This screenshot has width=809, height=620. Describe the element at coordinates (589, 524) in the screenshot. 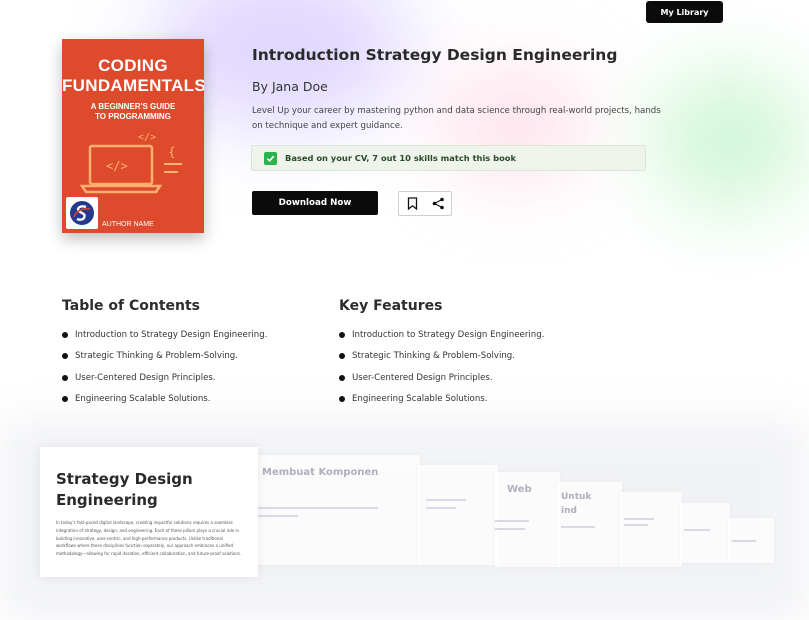

I see `preview-page-ghost: Untuk ind` at that location.